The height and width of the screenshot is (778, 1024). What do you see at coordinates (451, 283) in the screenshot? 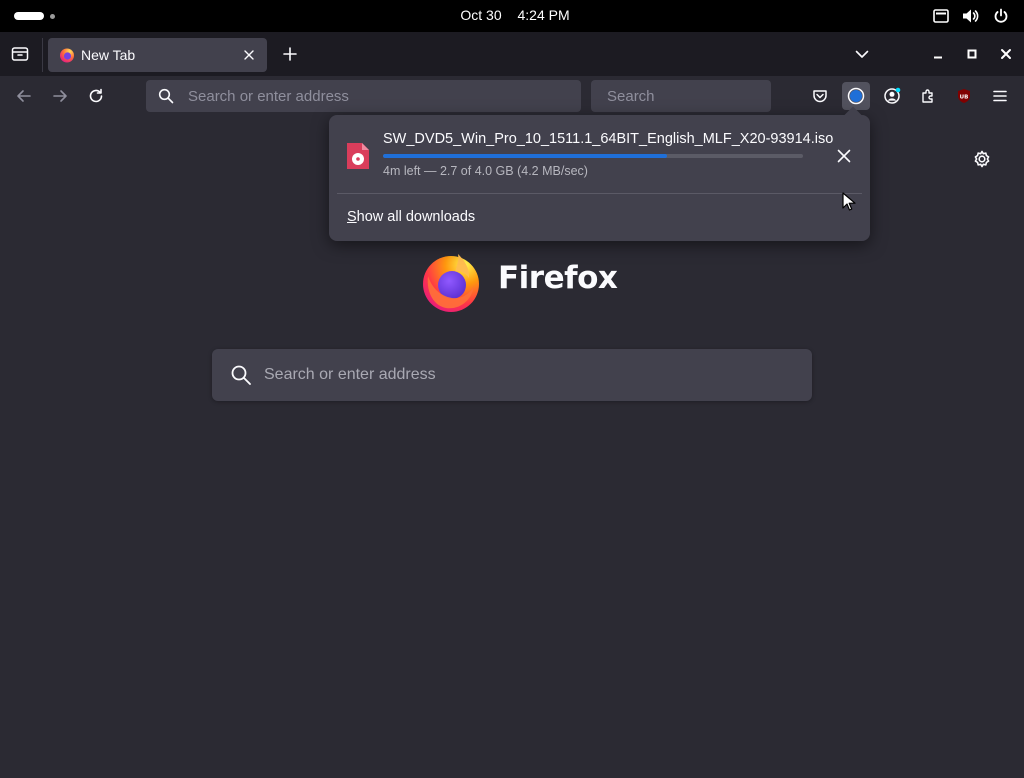
I see `firefox-logo` at bounding box center [451, 283].